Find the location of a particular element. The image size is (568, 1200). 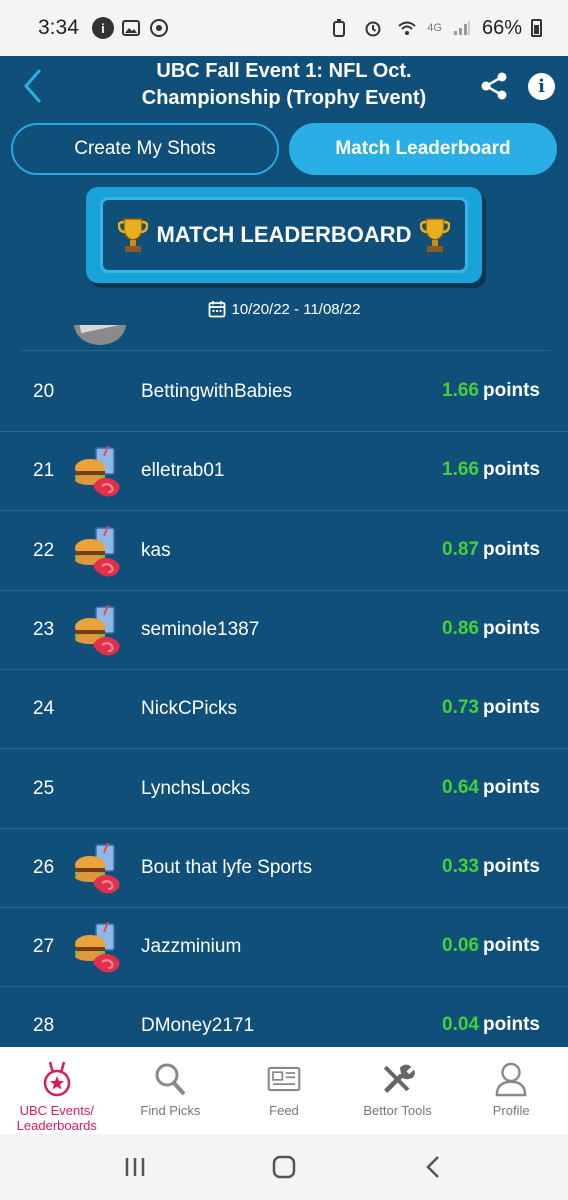

nav-find-picks: Find Picks is located at coordinates (171, 1090).